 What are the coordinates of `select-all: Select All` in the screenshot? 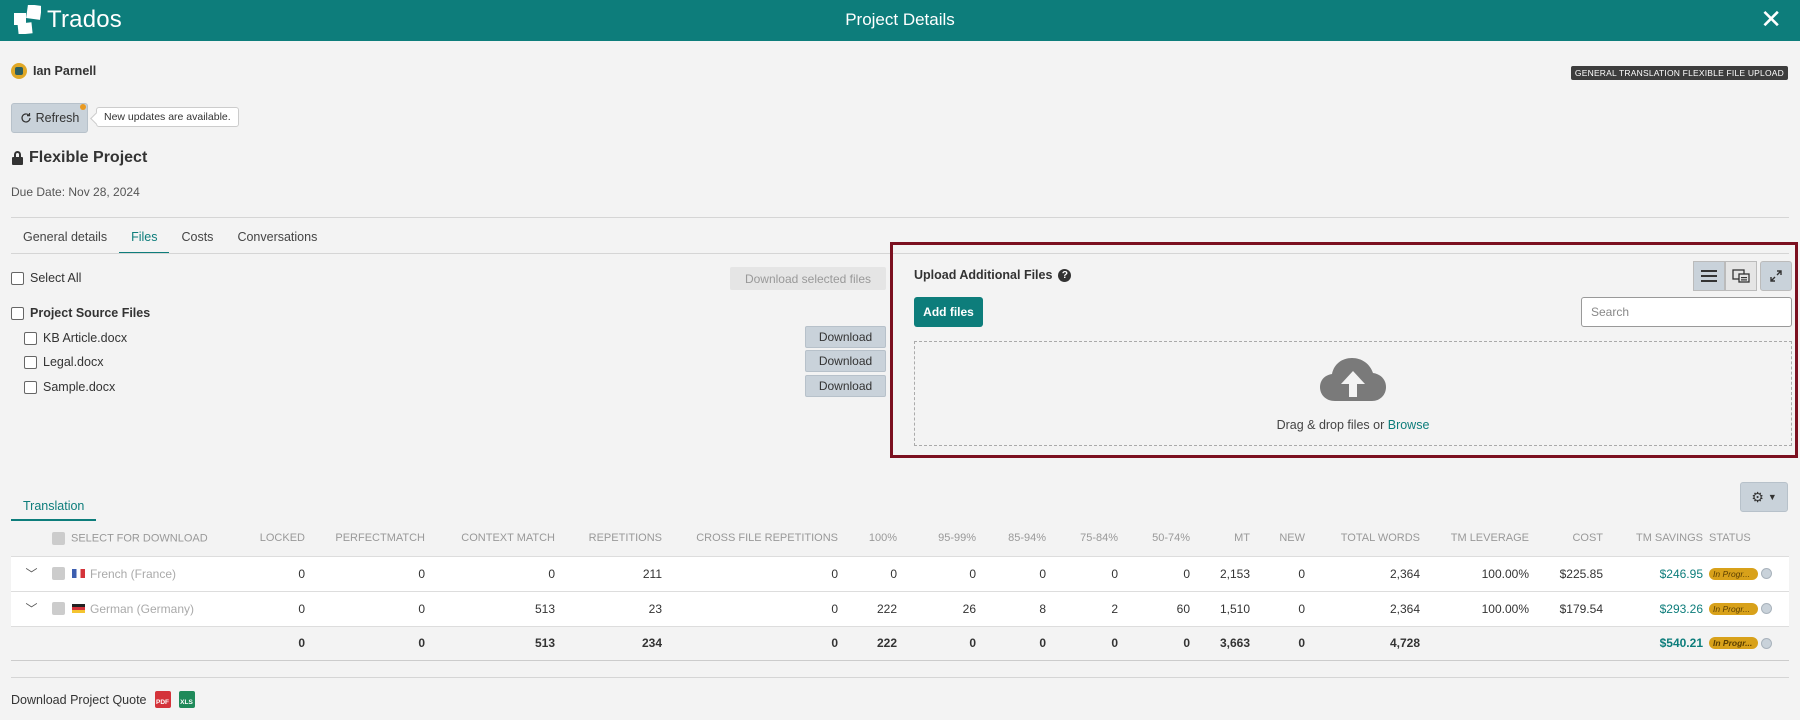 It's located at (46, 278).